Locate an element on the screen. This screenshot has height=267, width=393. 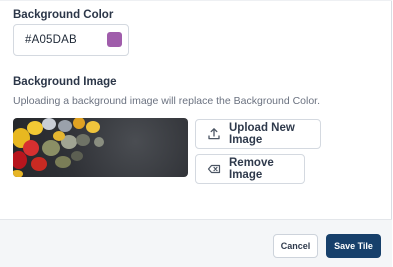
background-image-preview is located at coordinates (100, 147).